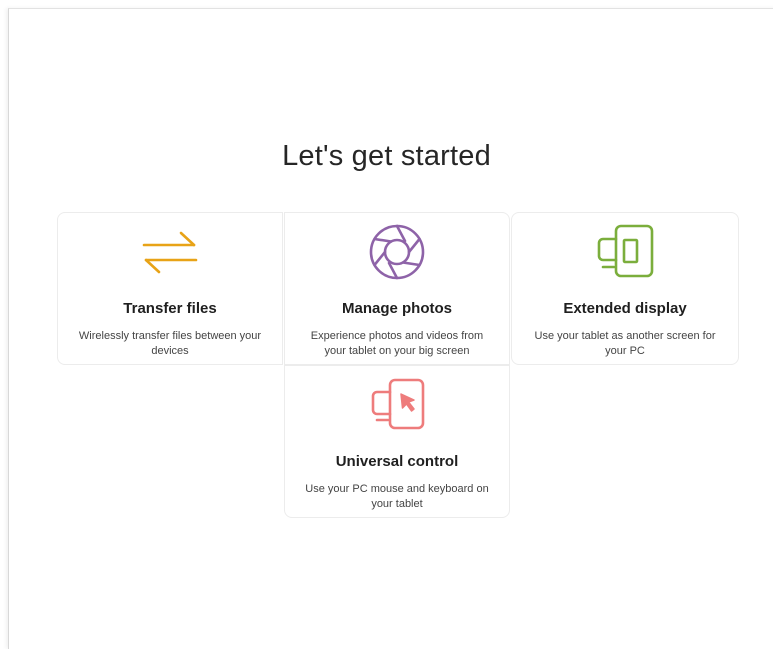  What do you see at coordinates (170, 252) in the screenshot?
I see `transfer-arrows-icon` at bounding box center [170, 252].